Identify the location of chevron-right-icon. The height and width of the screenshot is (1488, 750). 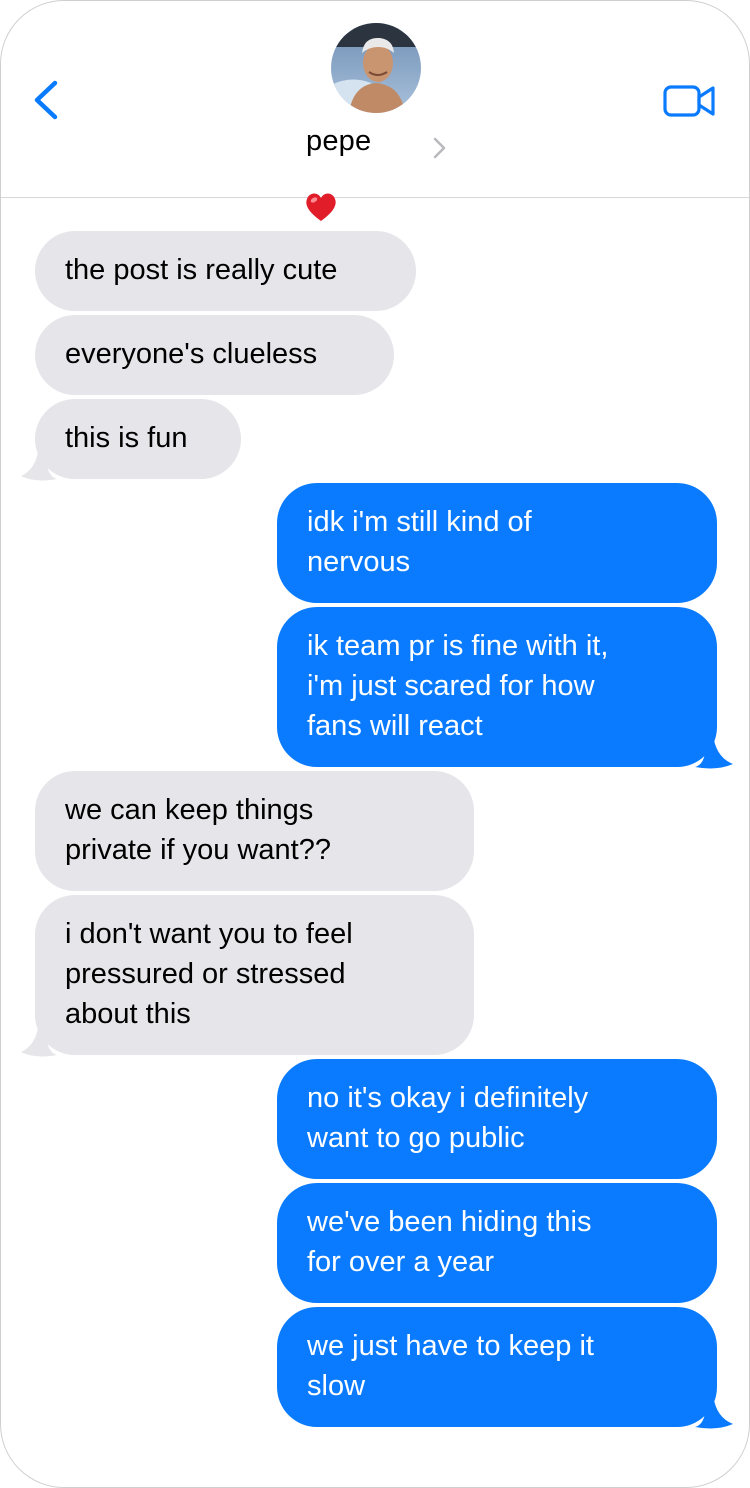
(439, 148).